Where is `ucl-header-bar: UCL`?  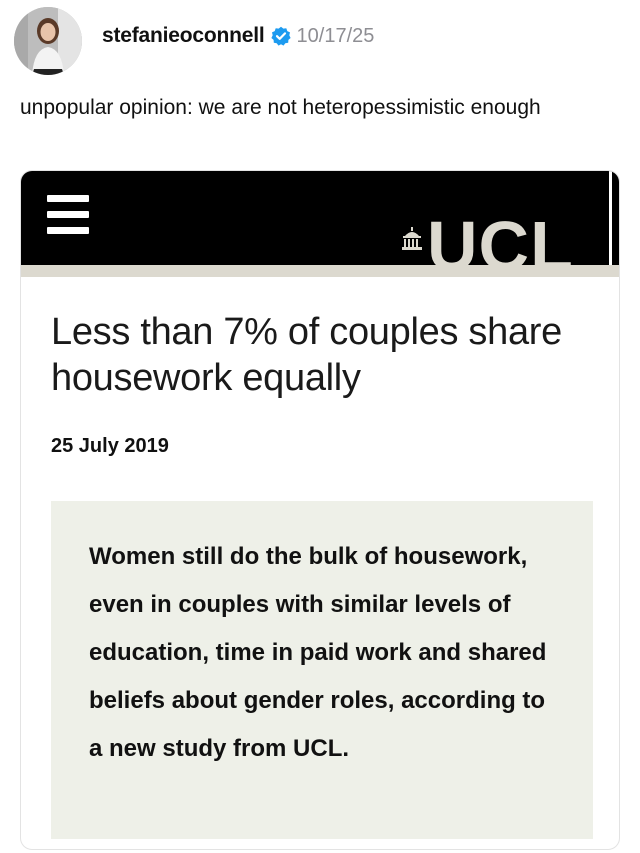
ucl-header-bar: UCL is located at coordinates (320, 224).